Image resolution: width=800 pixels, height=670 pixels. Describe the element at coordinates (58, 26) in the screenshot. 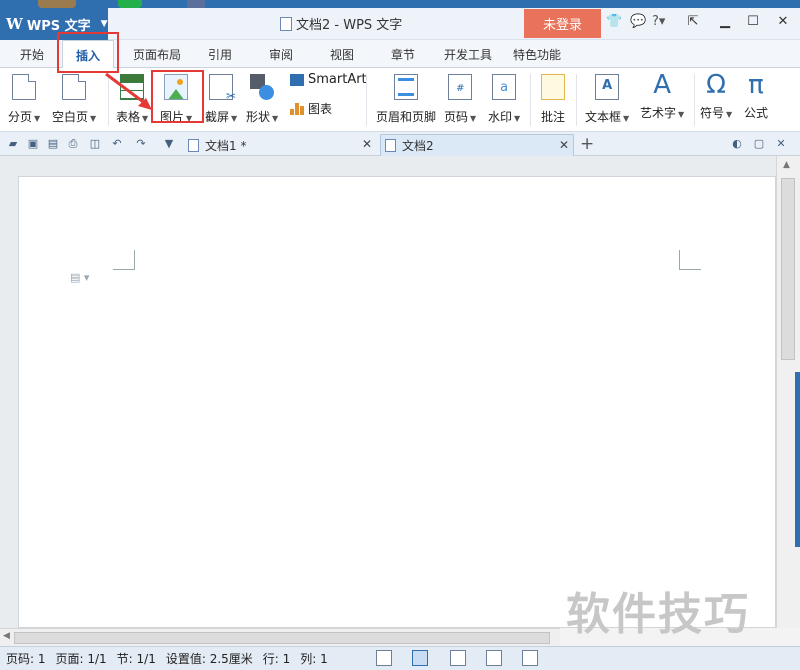

I see `app-name: WPS 文字` at that location.